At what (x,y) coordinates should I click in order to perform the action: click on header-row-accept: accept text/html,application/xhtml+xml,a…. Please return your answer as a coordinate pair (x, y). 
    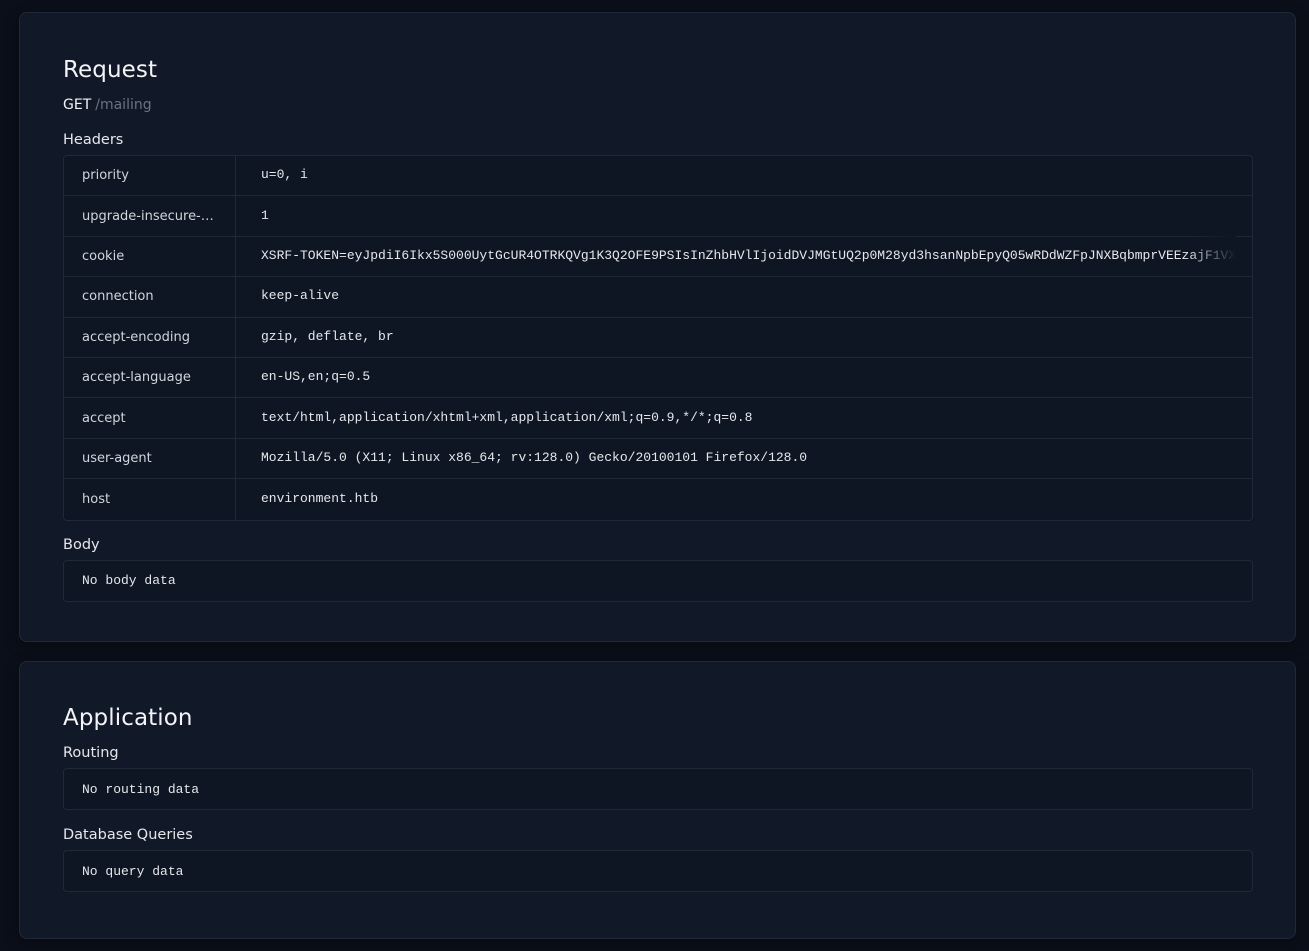
    Looking at the image, I should click on (658, 418).